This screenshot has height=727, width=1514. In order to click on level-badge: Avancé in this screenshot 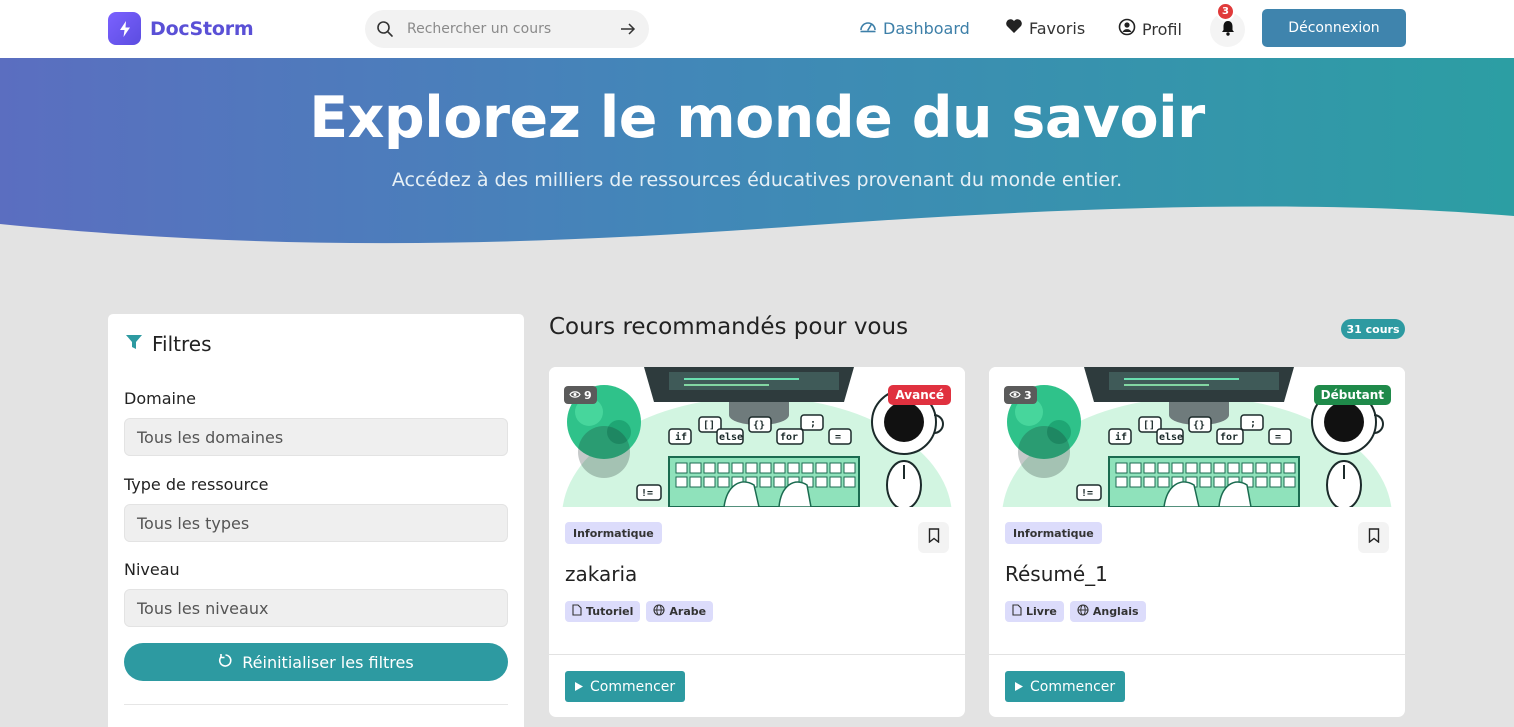, I will do `click(919, 395)`.